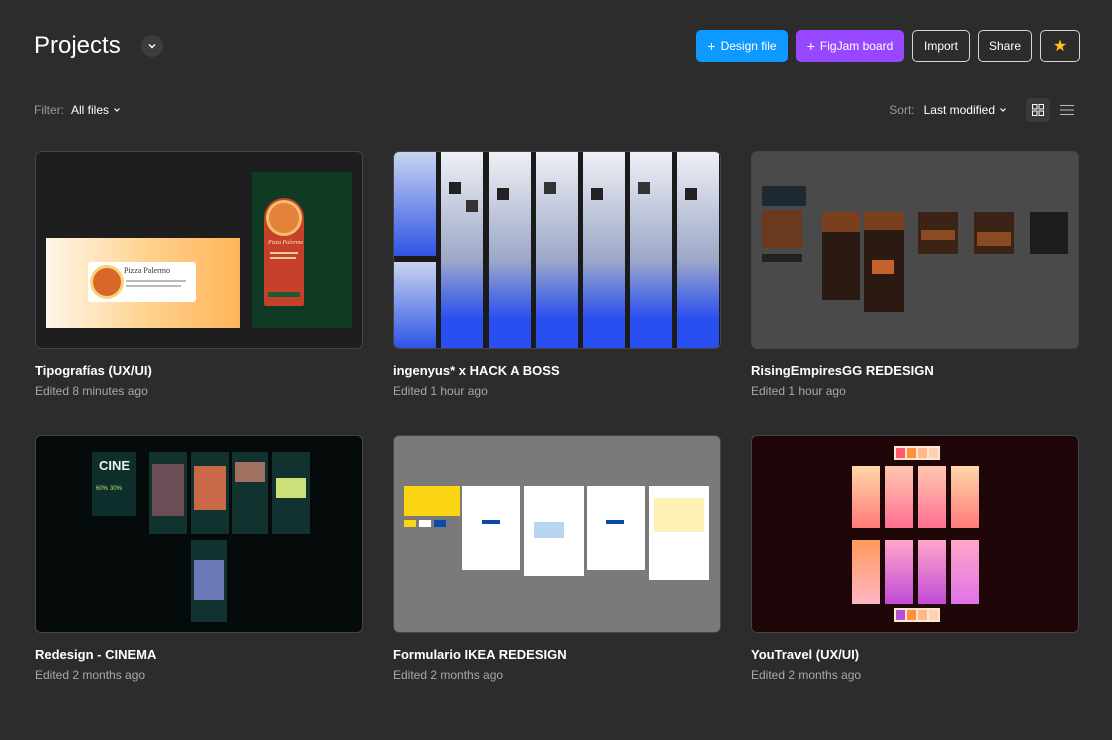  What do you see at coordinates (152, 46) in the screenshot?
I see `projects-menu-chevron-icon` at bounding box center [152, 46].